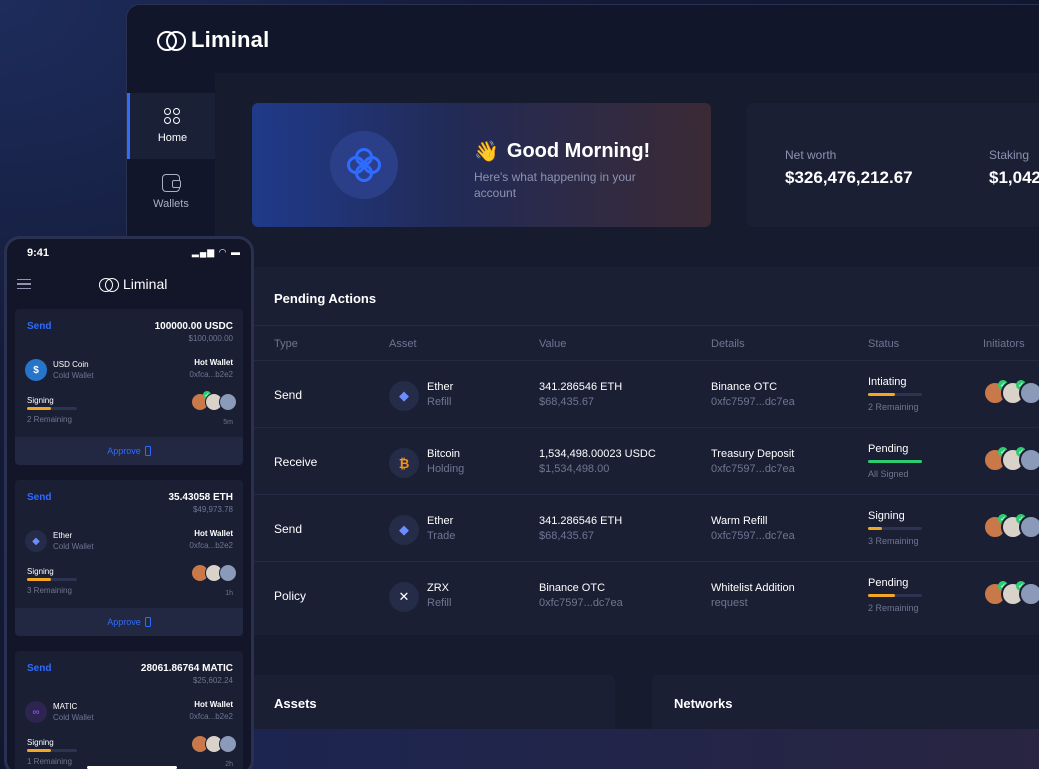 This screenshot has height=769, width=1039. I want to click on remaining-count: 2 Remaining, so click(49, 419).